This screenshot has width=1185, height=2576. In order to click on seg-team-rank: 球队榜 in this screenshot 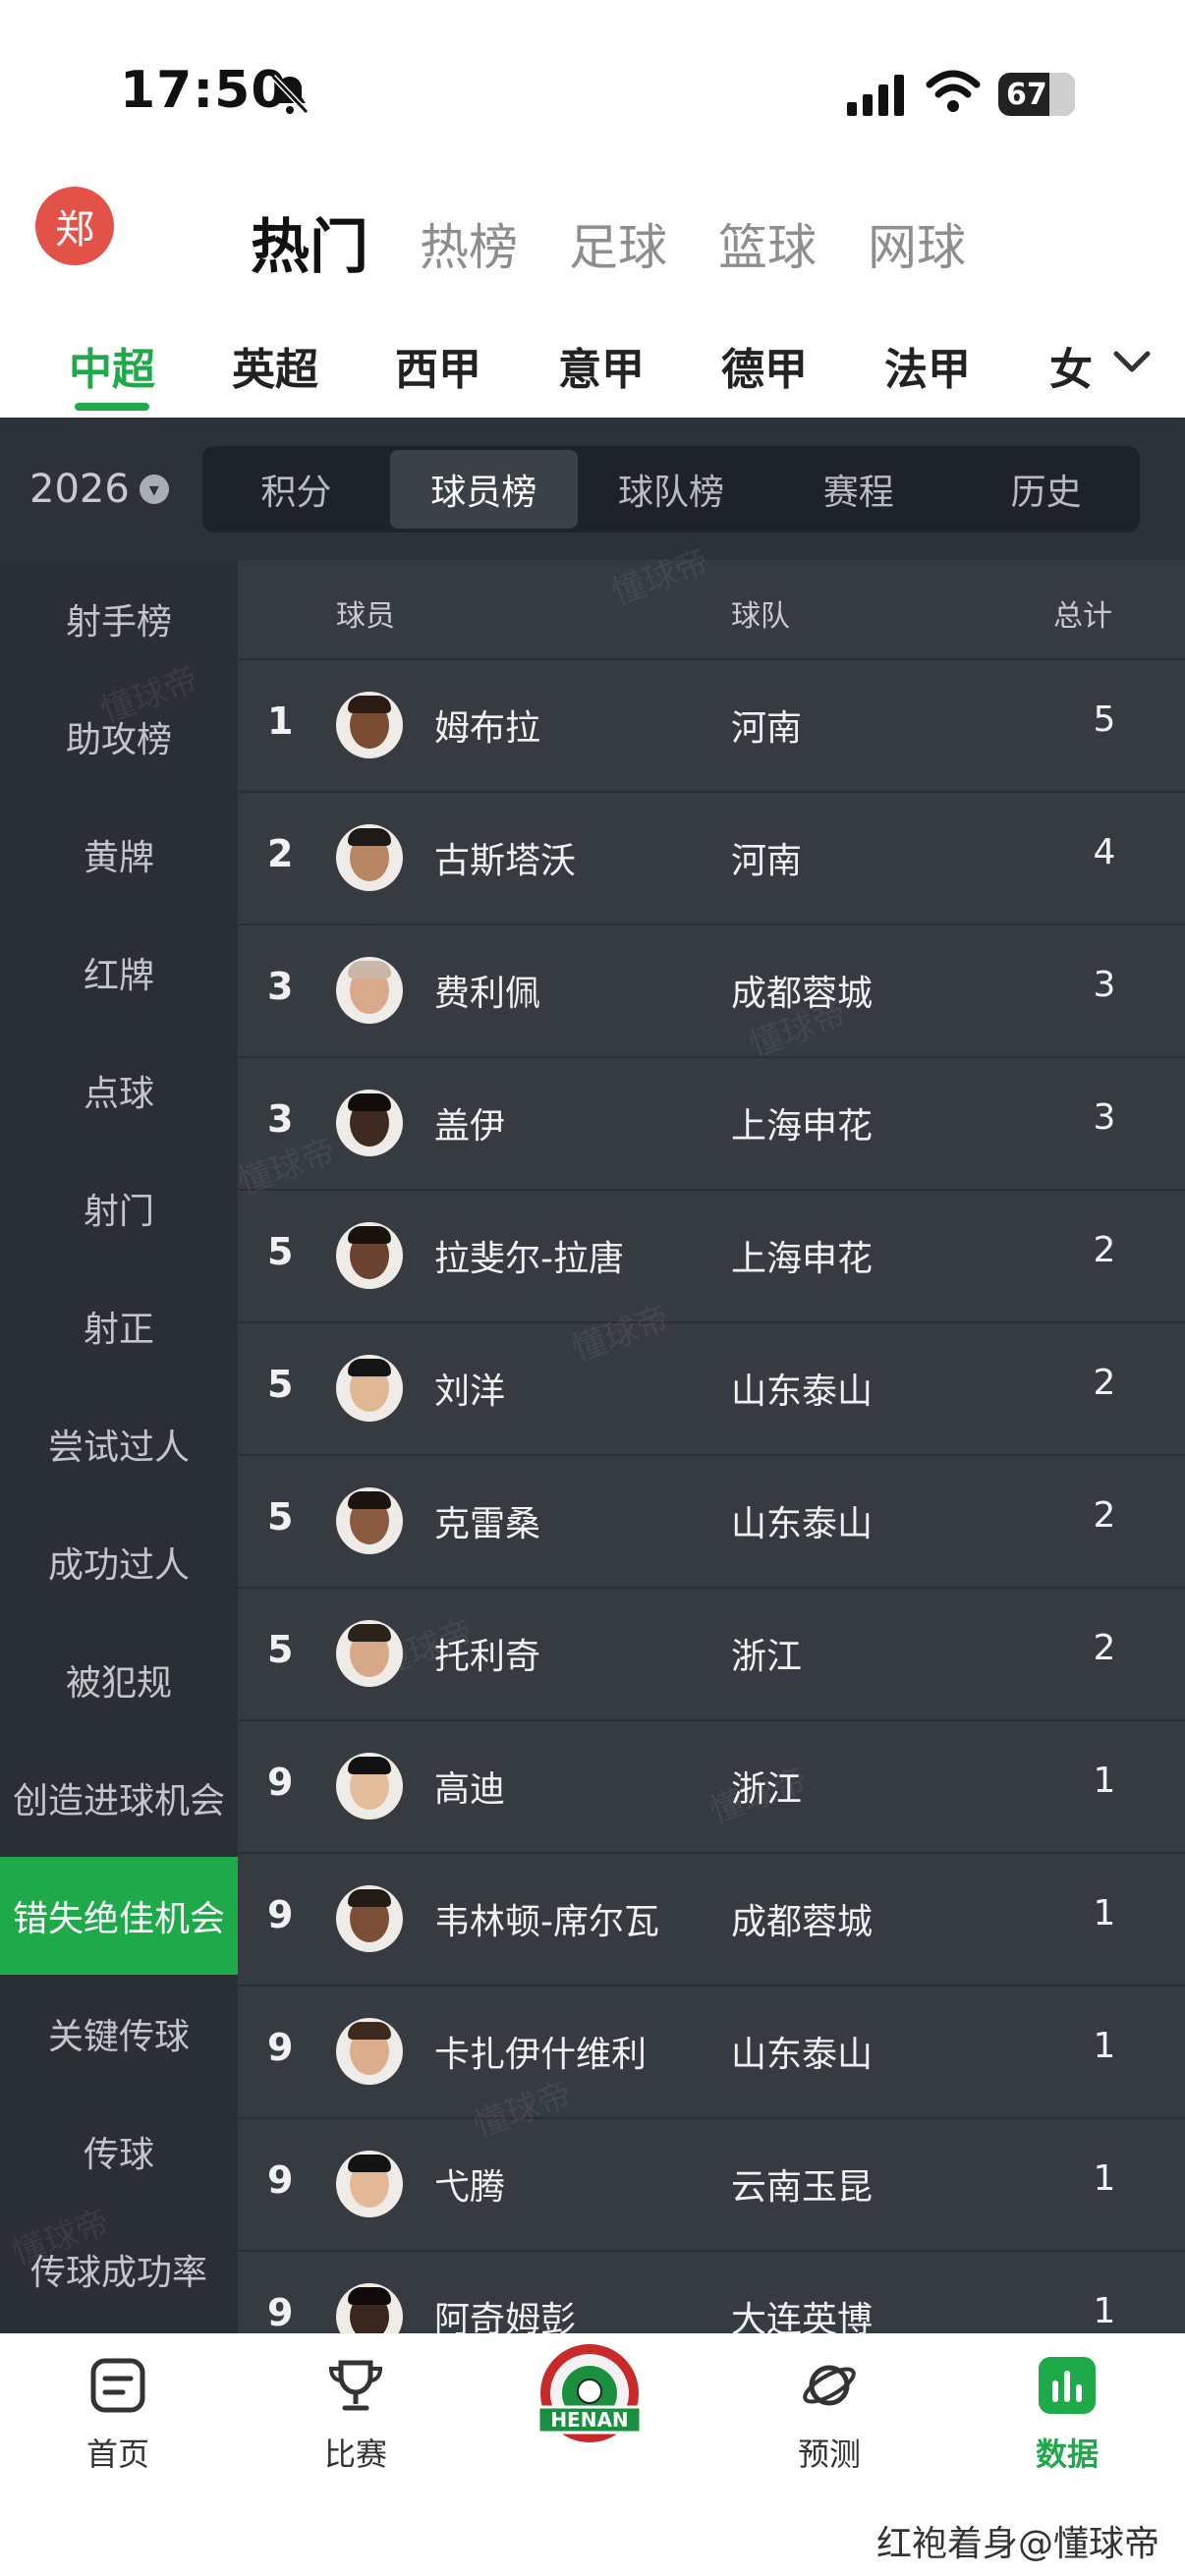, I will do `click(672, 489)`.